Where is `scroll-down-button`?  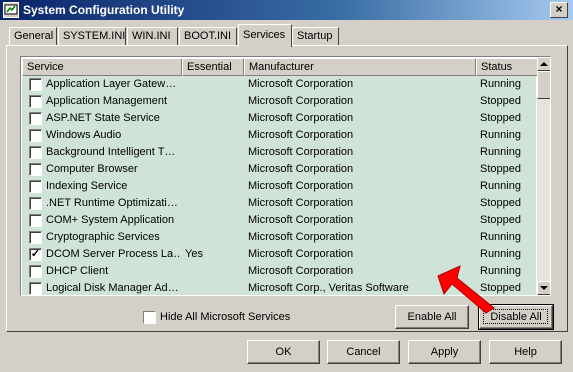 scroll-down-button is located at coordinates (543, 288).